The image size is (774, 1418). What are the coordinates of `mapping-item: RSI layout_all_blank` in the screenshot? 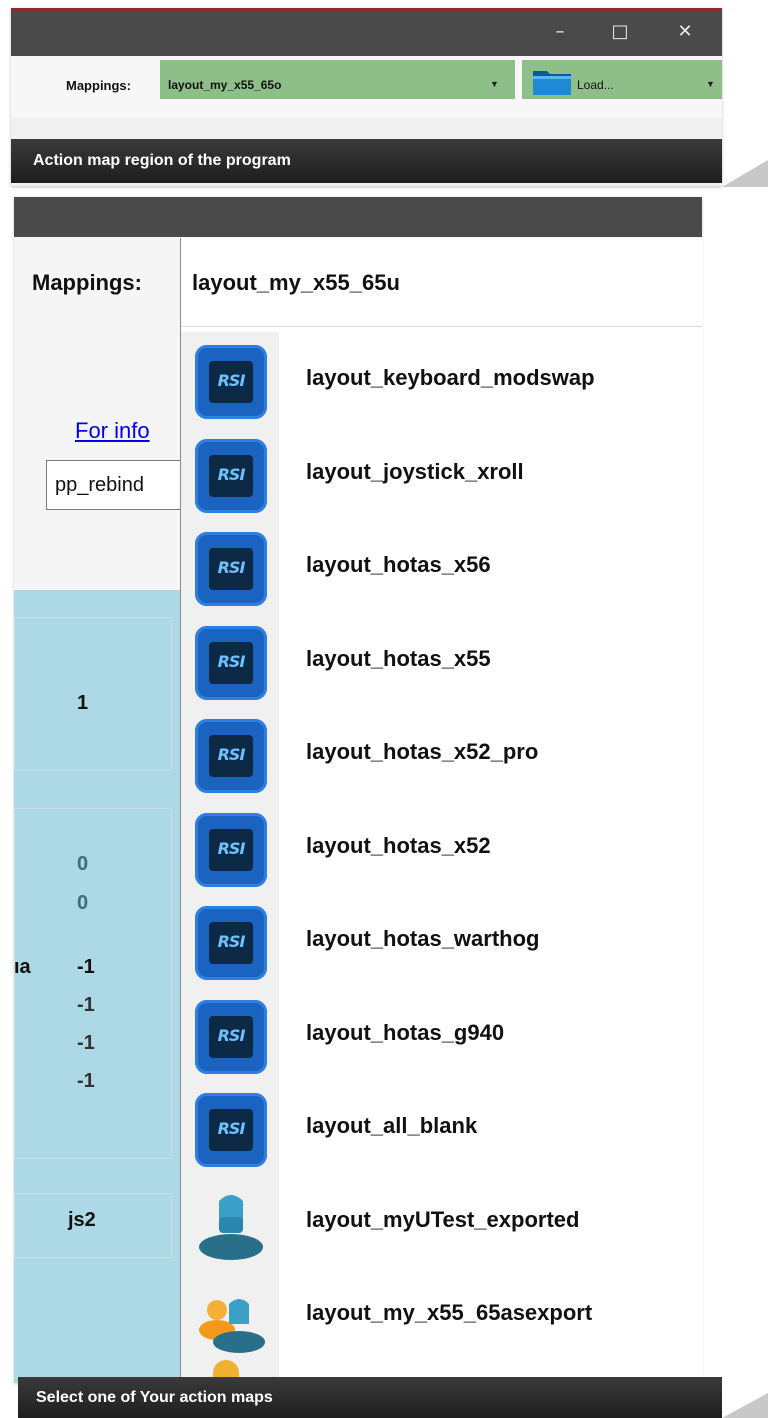 It's located at (441, 1129).